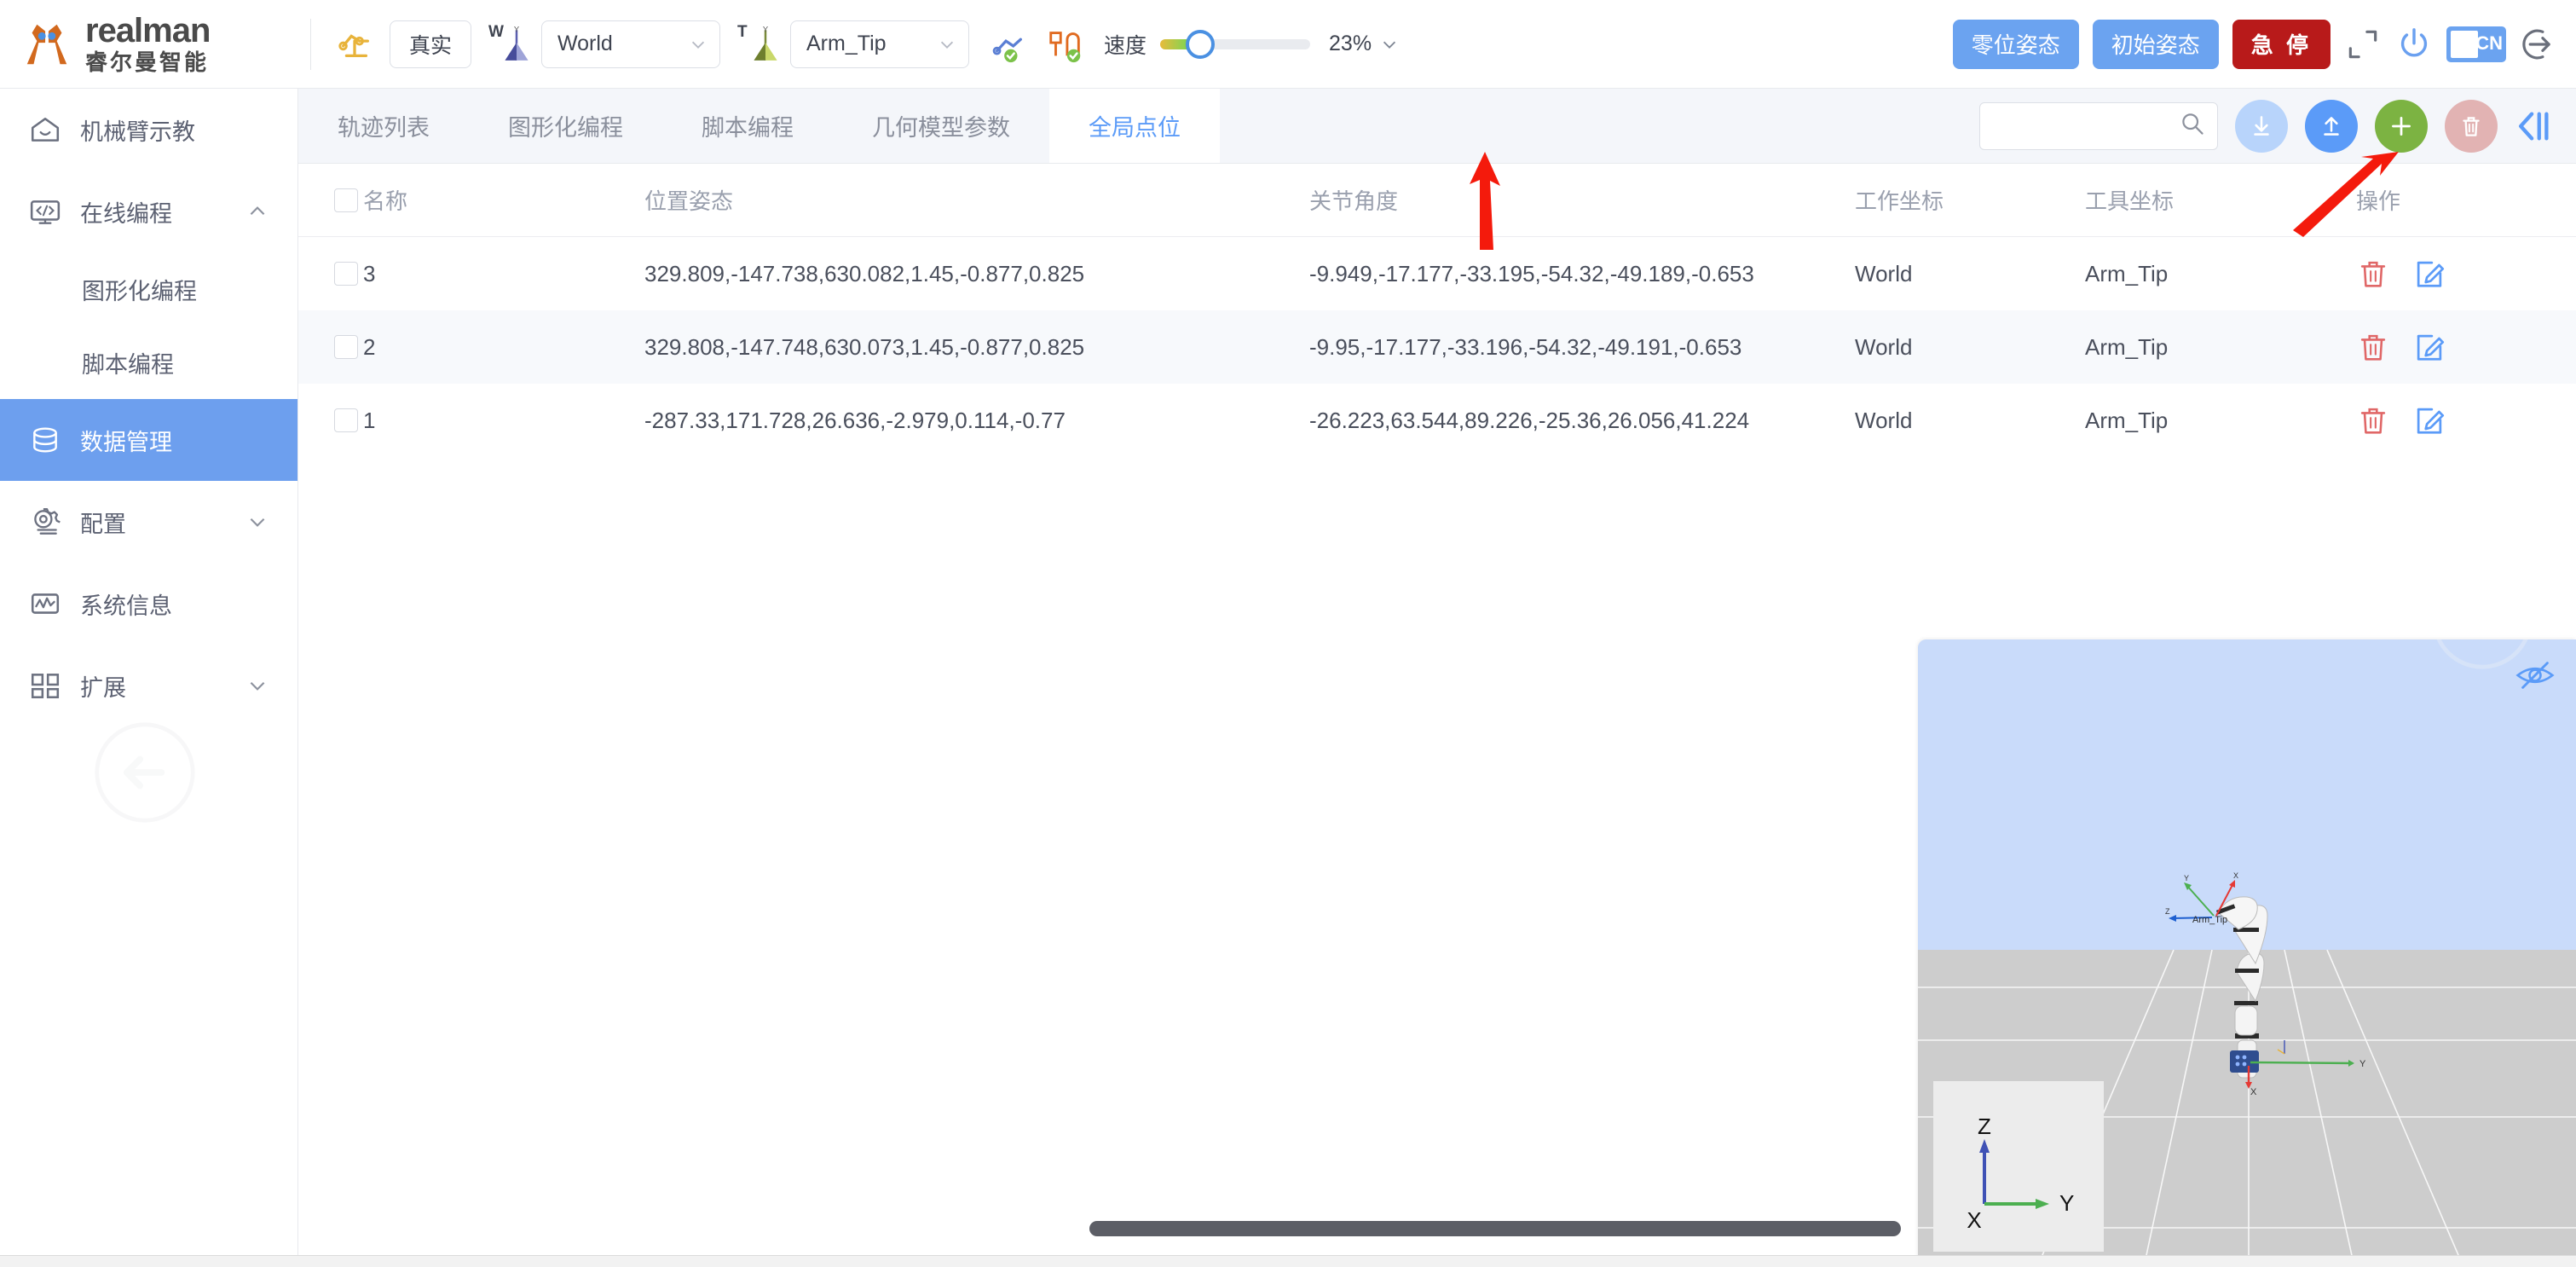 This screenshot has width=2576, height=1267. I want to click on code-monitor-icon, so click(45, 211).